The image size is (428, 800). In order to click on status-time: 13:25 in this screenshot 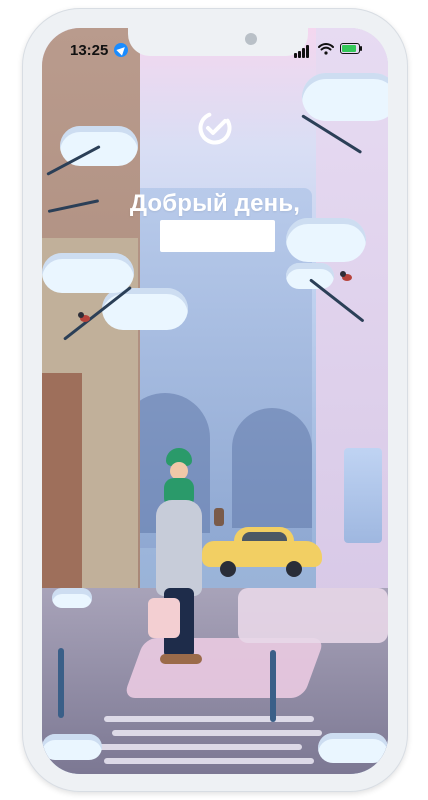, I will do `click(89, 50)`.